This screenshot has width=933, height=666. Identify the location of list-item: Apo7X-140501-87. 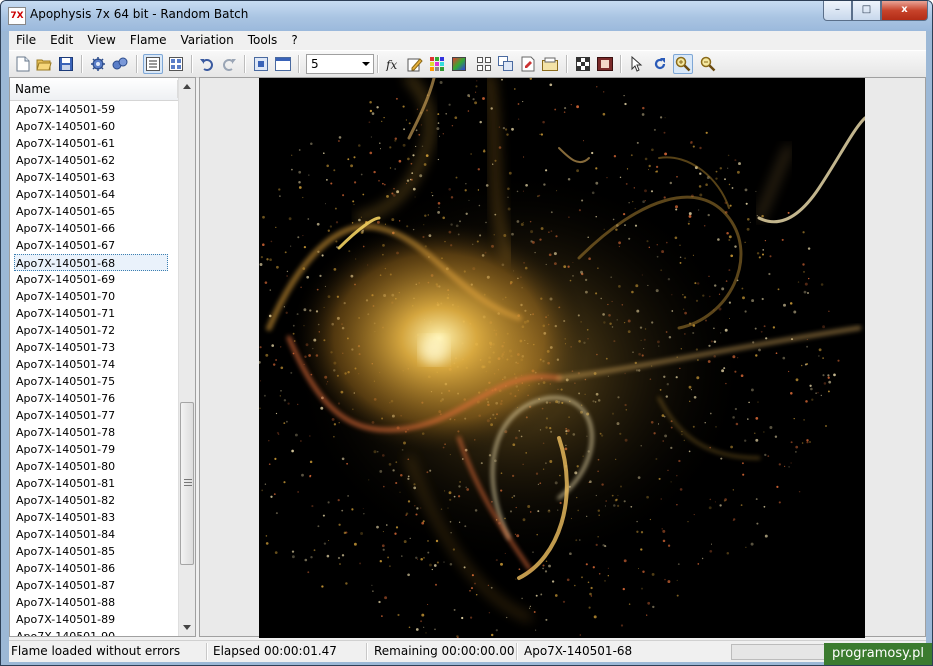
(94, 585).